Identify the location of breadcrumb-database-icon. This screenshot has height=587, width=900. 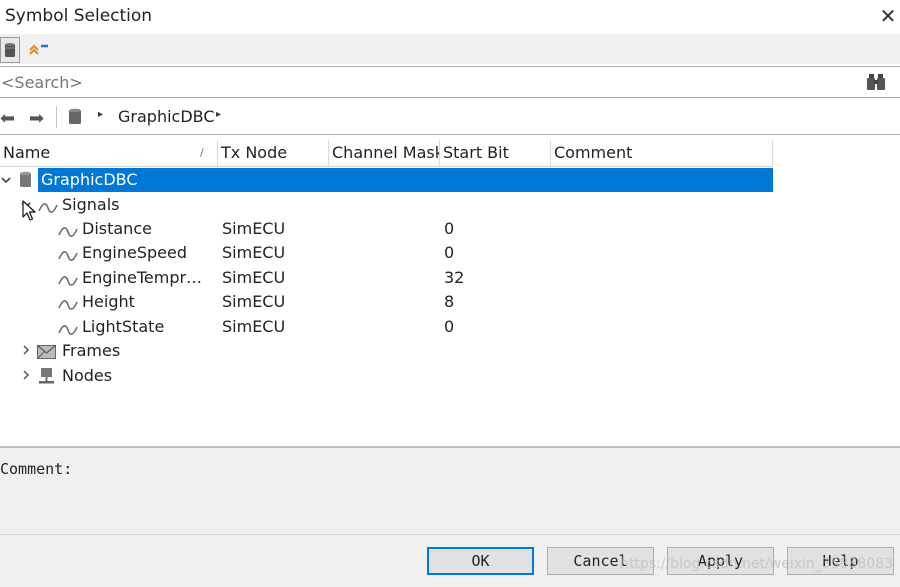
(75, 118).